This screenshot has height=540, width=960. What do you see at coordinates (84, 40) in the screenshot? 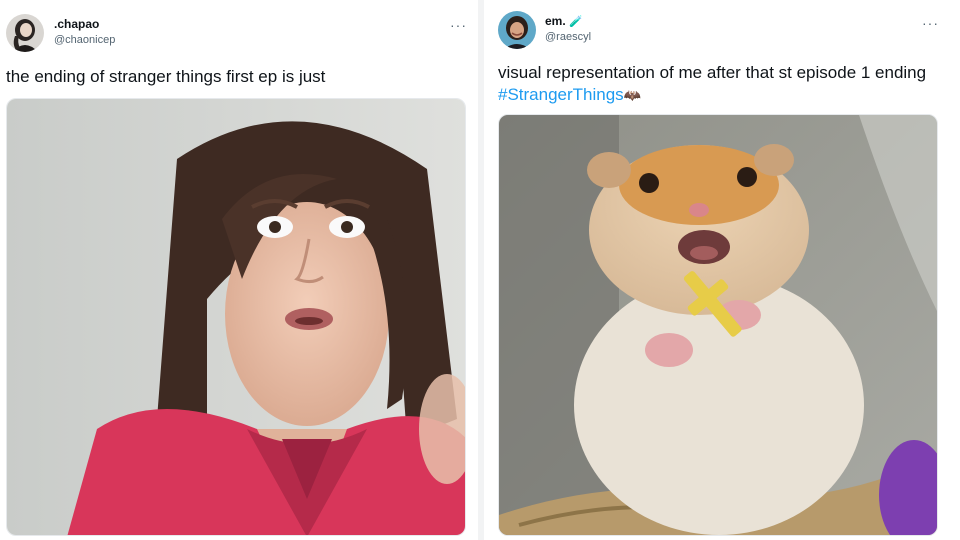
I see `user-handle: @chaonicep` at bounding box center [84, 40].